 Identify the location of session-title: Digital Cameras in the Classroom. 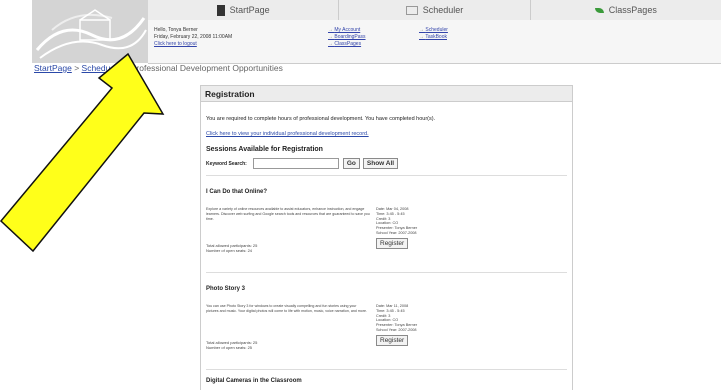
(254, 381).